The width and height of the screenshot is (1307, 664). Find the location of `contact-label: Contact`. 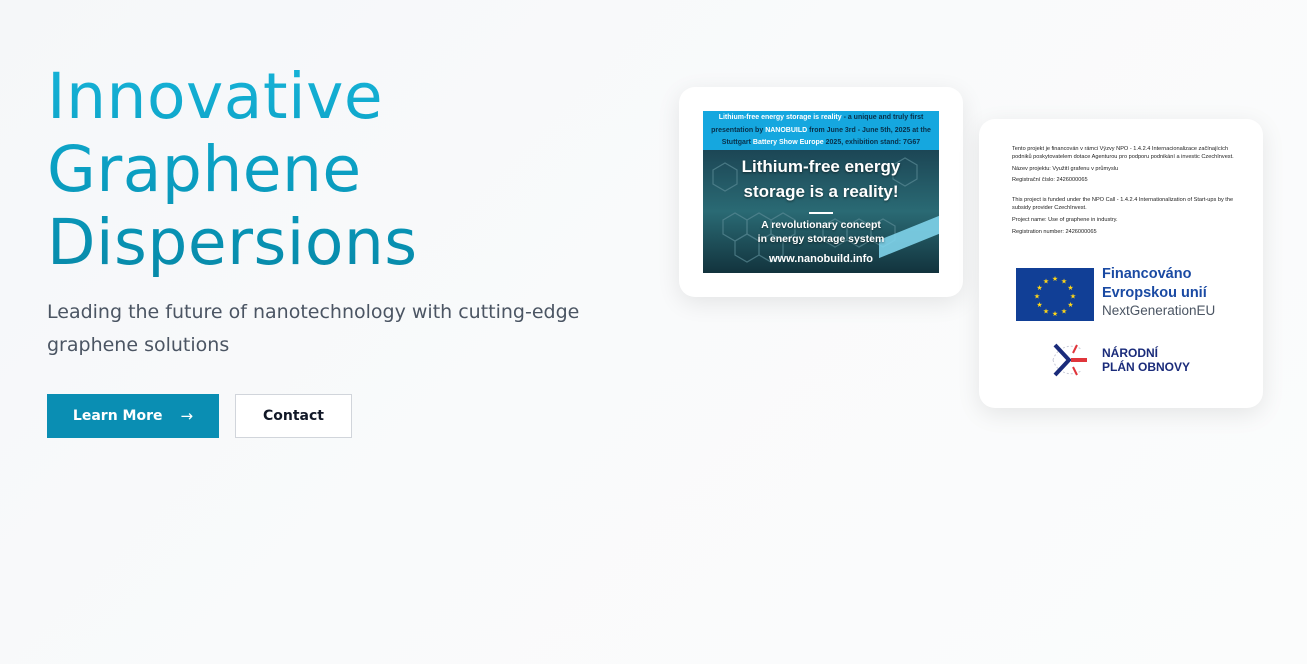

contact-label: Contact is located at coordinates (293, 416).